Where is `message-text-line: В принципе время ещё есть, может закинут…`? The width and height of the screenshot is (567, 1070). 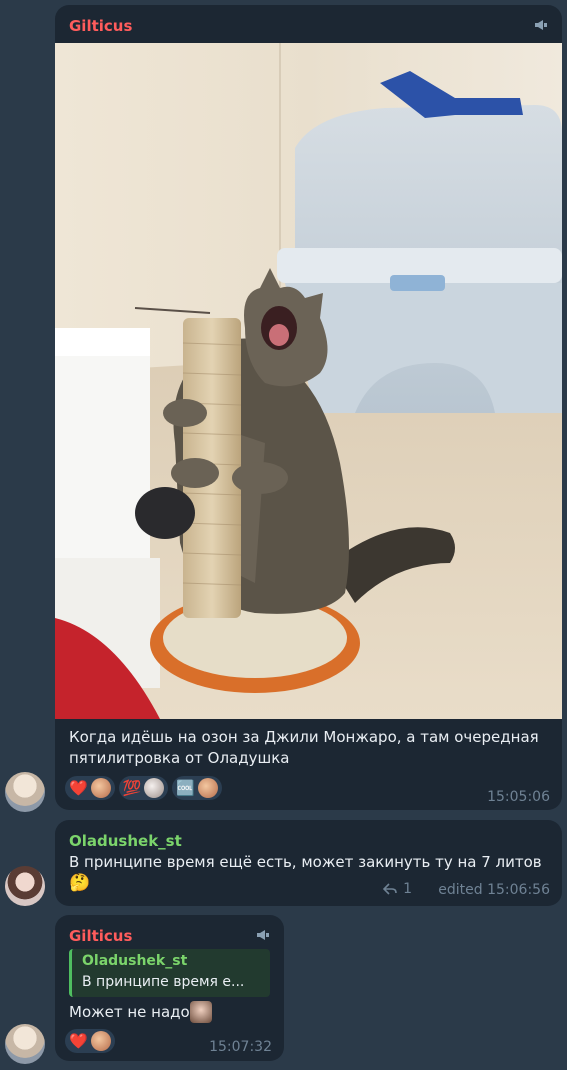 message-text-line: В принципе время ещё есть, может закинут… is located at coordinates (305, 862).